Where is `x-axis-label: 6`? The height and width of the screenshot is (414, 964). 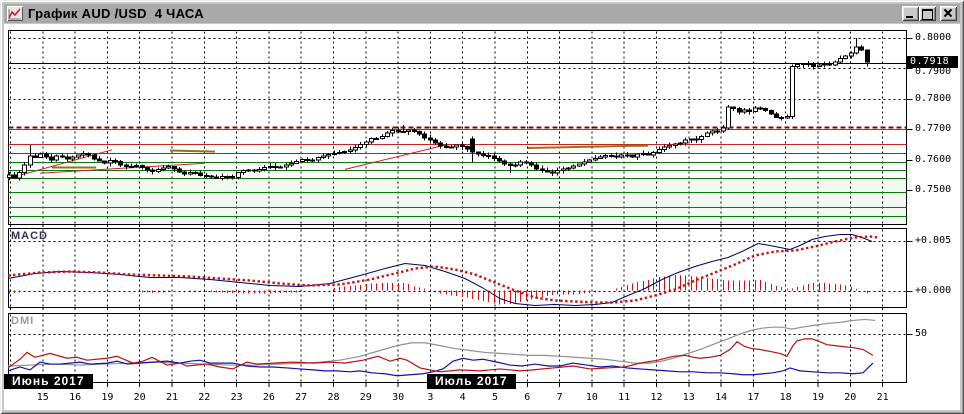
x-axis-label: 6 is located at coordinates (527, 397).